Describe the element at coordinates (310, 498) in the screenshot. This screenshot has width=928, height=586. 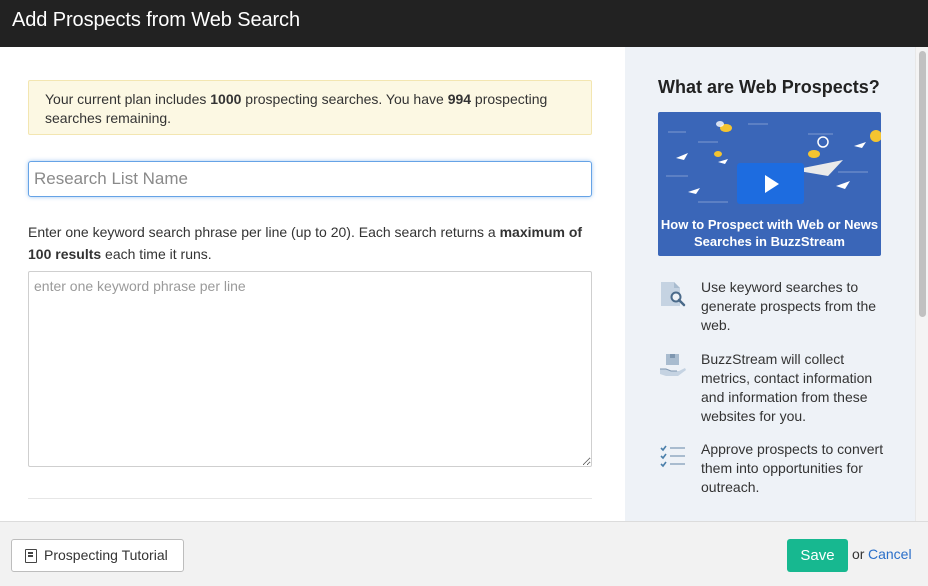
I see `form-divider` at that location.